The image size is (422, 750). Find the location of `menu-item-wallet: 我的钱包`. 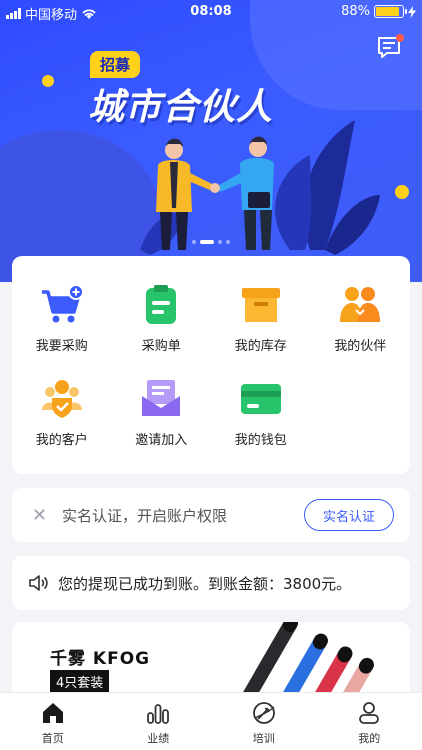

menu-item-wallet: 我的钱包 is located at coordinates (261, 413).